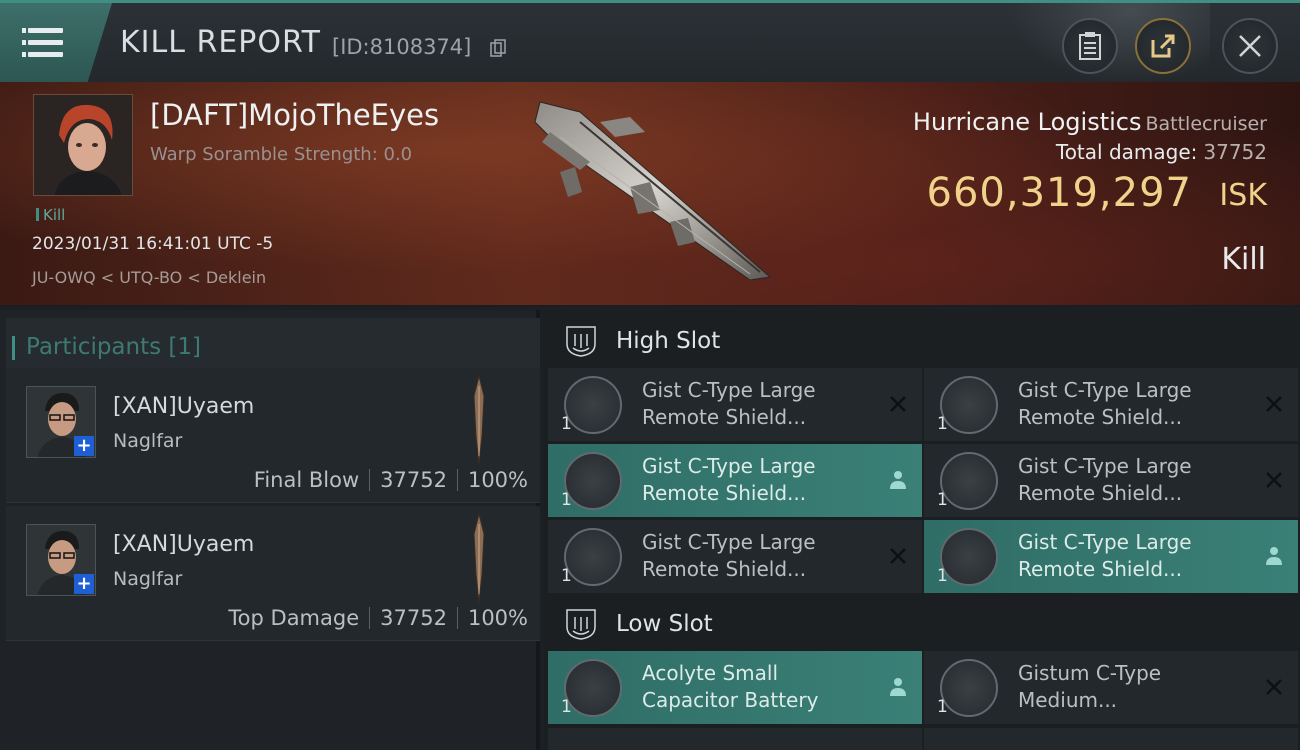 The image size is (1300, 750). I want to click on close-icon, so click(1250, 46).